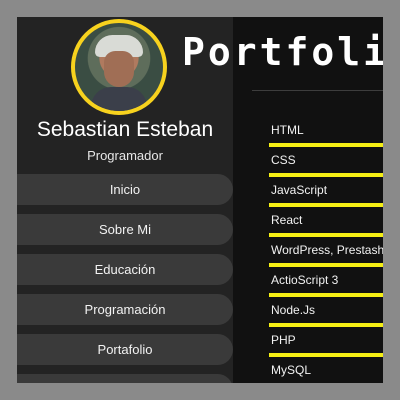  I want to click on skill-bar-nodejs, so click(326, 325).